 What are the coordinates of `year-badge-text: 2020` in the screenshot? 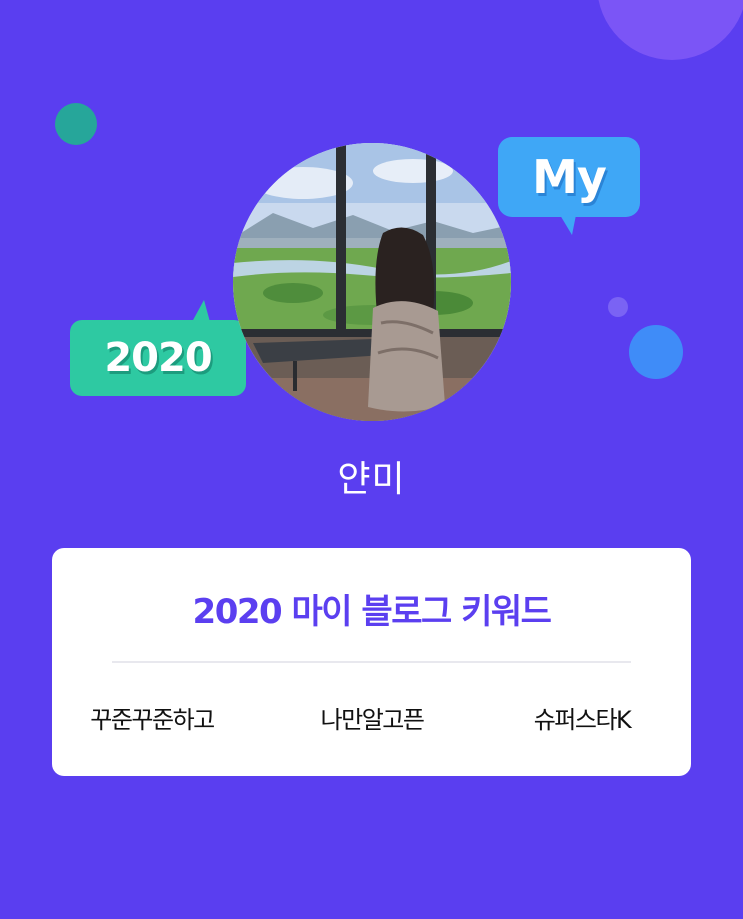 It's located at (158, 358).